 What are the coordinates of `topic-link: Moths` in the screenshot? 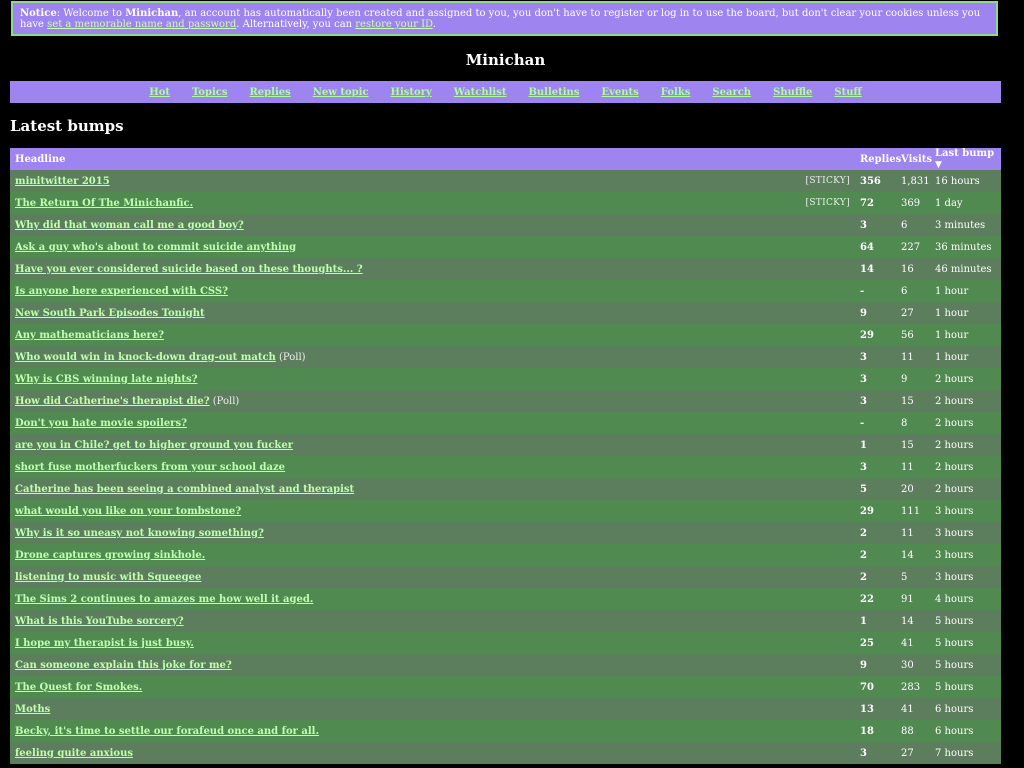 It's located at (32, 709).